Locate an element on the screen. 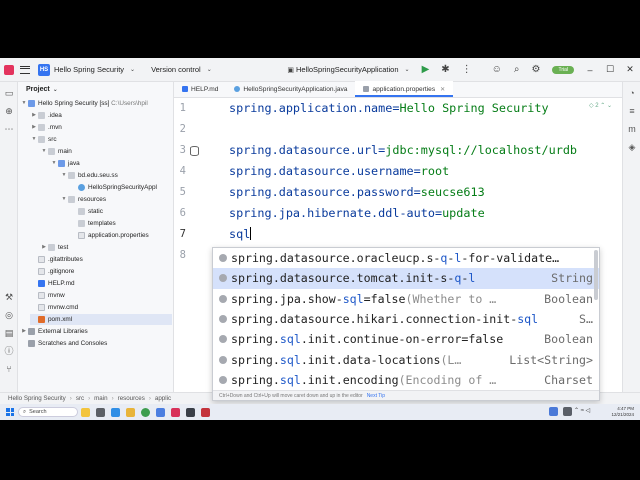 This screenshot has width=640, height=480. user-icon: ☺ is located at coordinates (497, 69).